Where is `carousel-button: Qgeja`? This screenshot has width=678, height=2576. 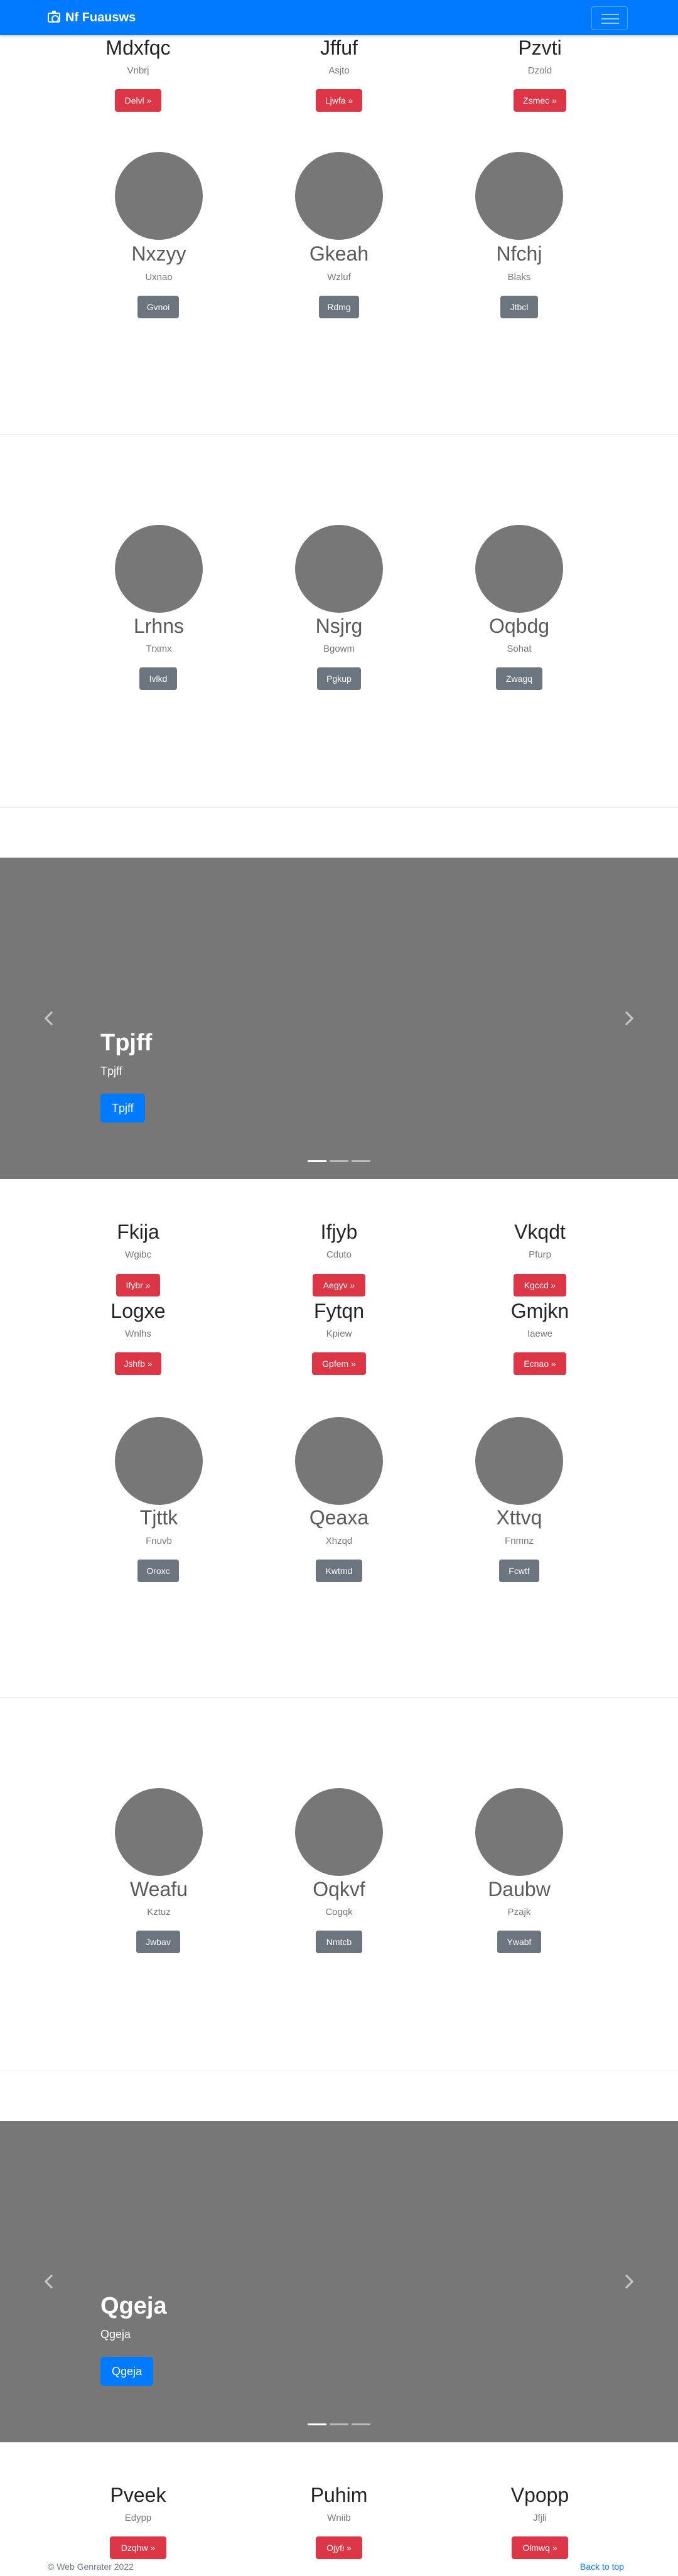 carousel-button: Qgeja is located at coordinates (127, 2371).